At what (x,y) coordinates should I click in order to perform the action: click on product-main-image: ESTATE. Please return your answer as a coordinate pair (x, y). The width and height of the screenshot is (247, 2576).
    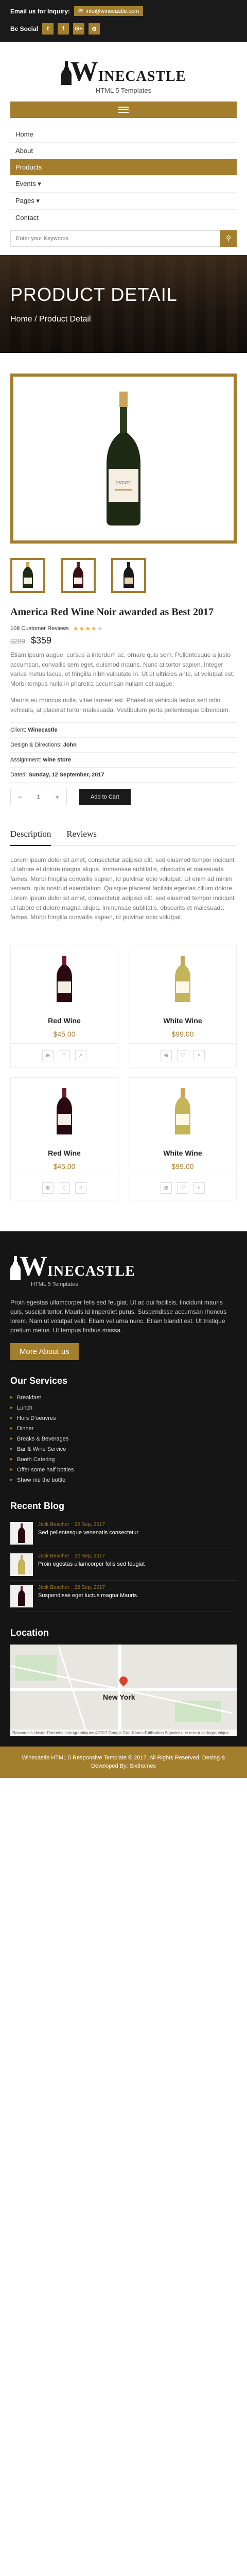
    Looking at the image, I should click on (123, 459).